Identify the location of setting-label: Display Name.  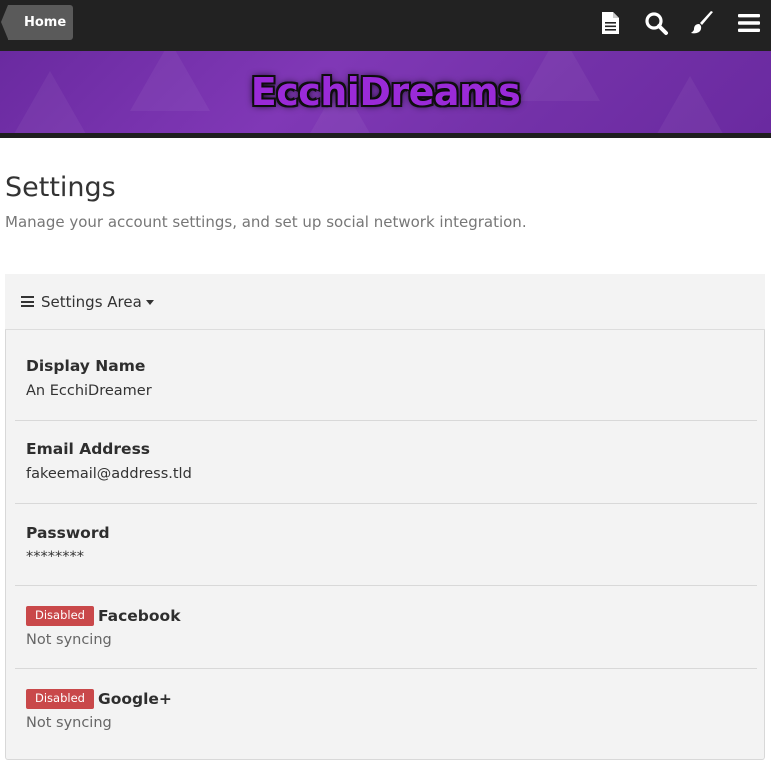
(86, 366).